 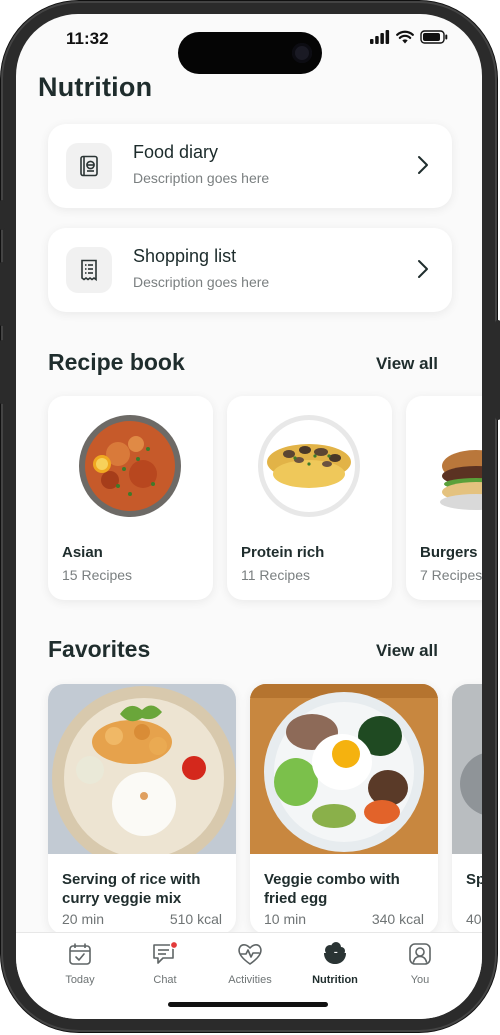 What do you see at coordinates (195, 919) in the screenshot?
I see `favorite-recipe-kcal: 510 kcal` at bounding box center [195, 919].